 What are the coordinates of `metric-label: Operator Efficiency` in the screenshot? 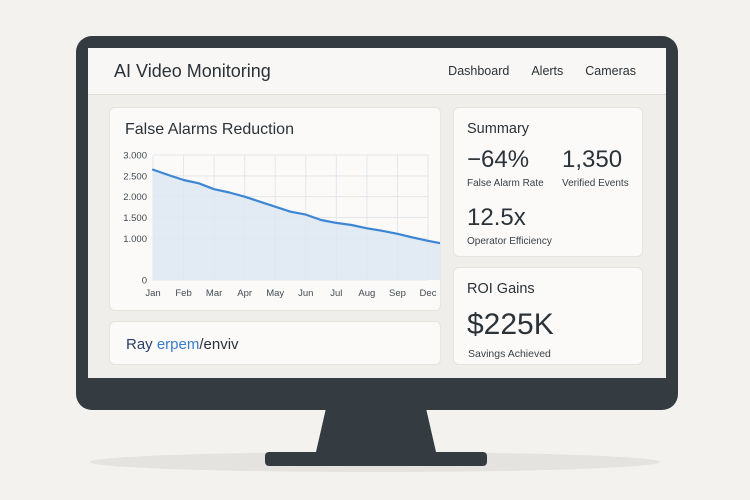 It's located at (509, 241).